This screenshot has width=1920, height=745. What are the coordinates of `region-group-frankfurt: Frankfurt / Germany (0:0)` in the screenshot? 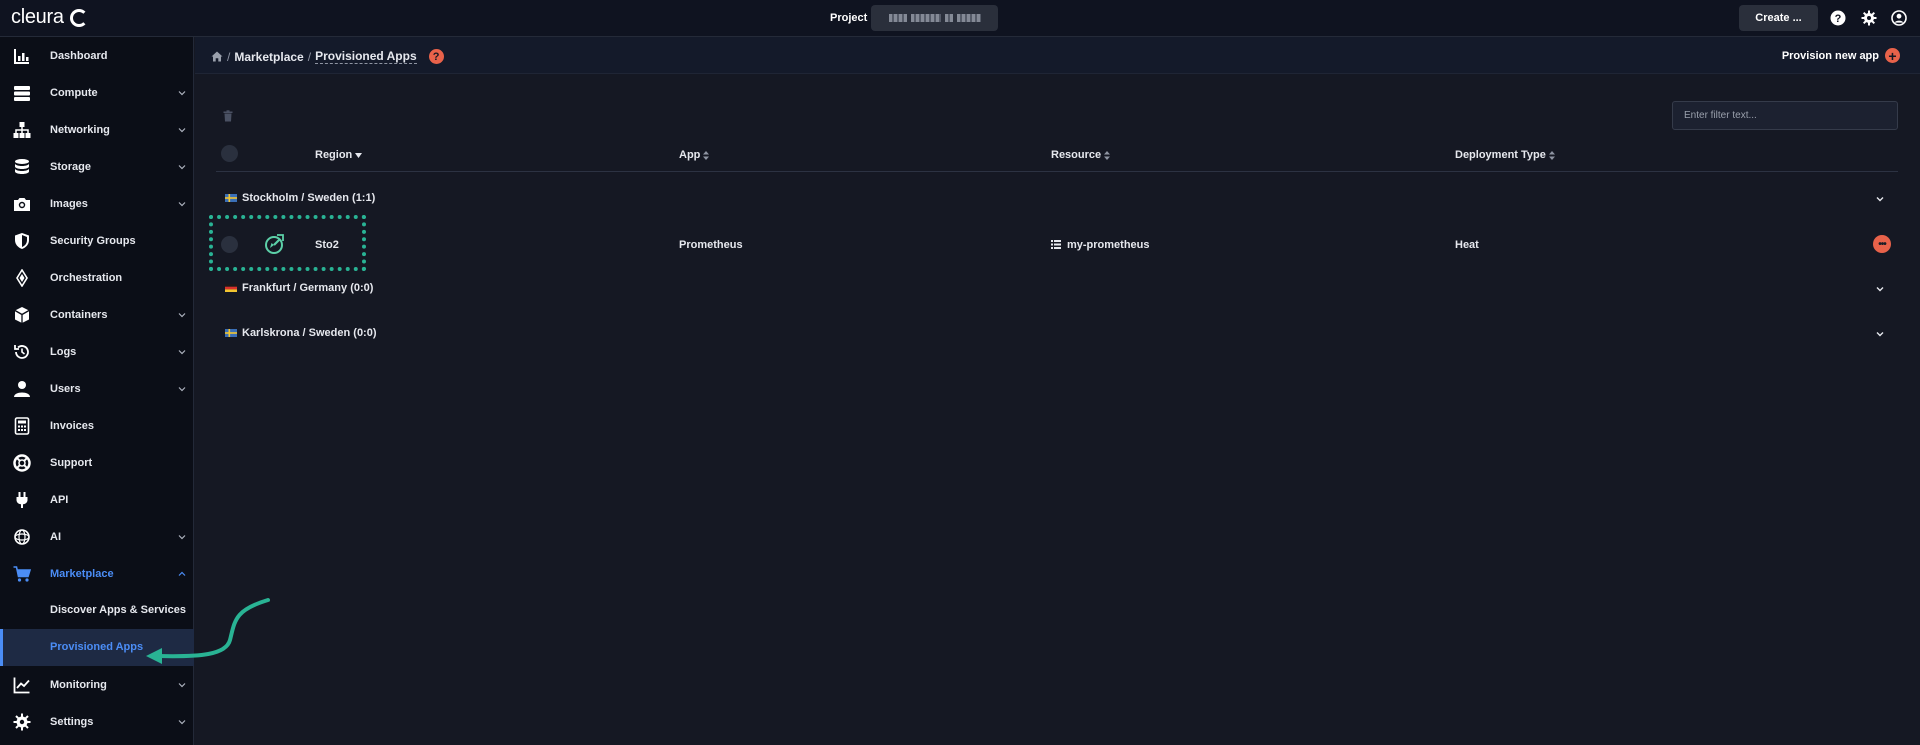 It's located at (1057, 288).